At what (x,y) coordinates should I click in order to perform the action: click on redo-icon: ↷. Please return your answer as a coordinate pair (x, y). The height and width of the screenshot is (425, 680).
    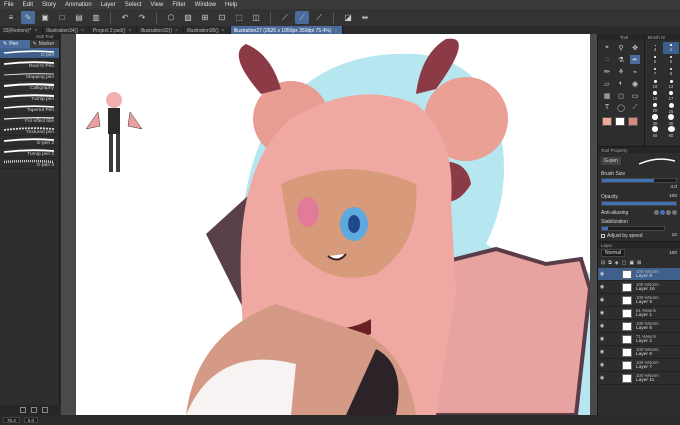
    Looking at the image, I should click on (142, 17).